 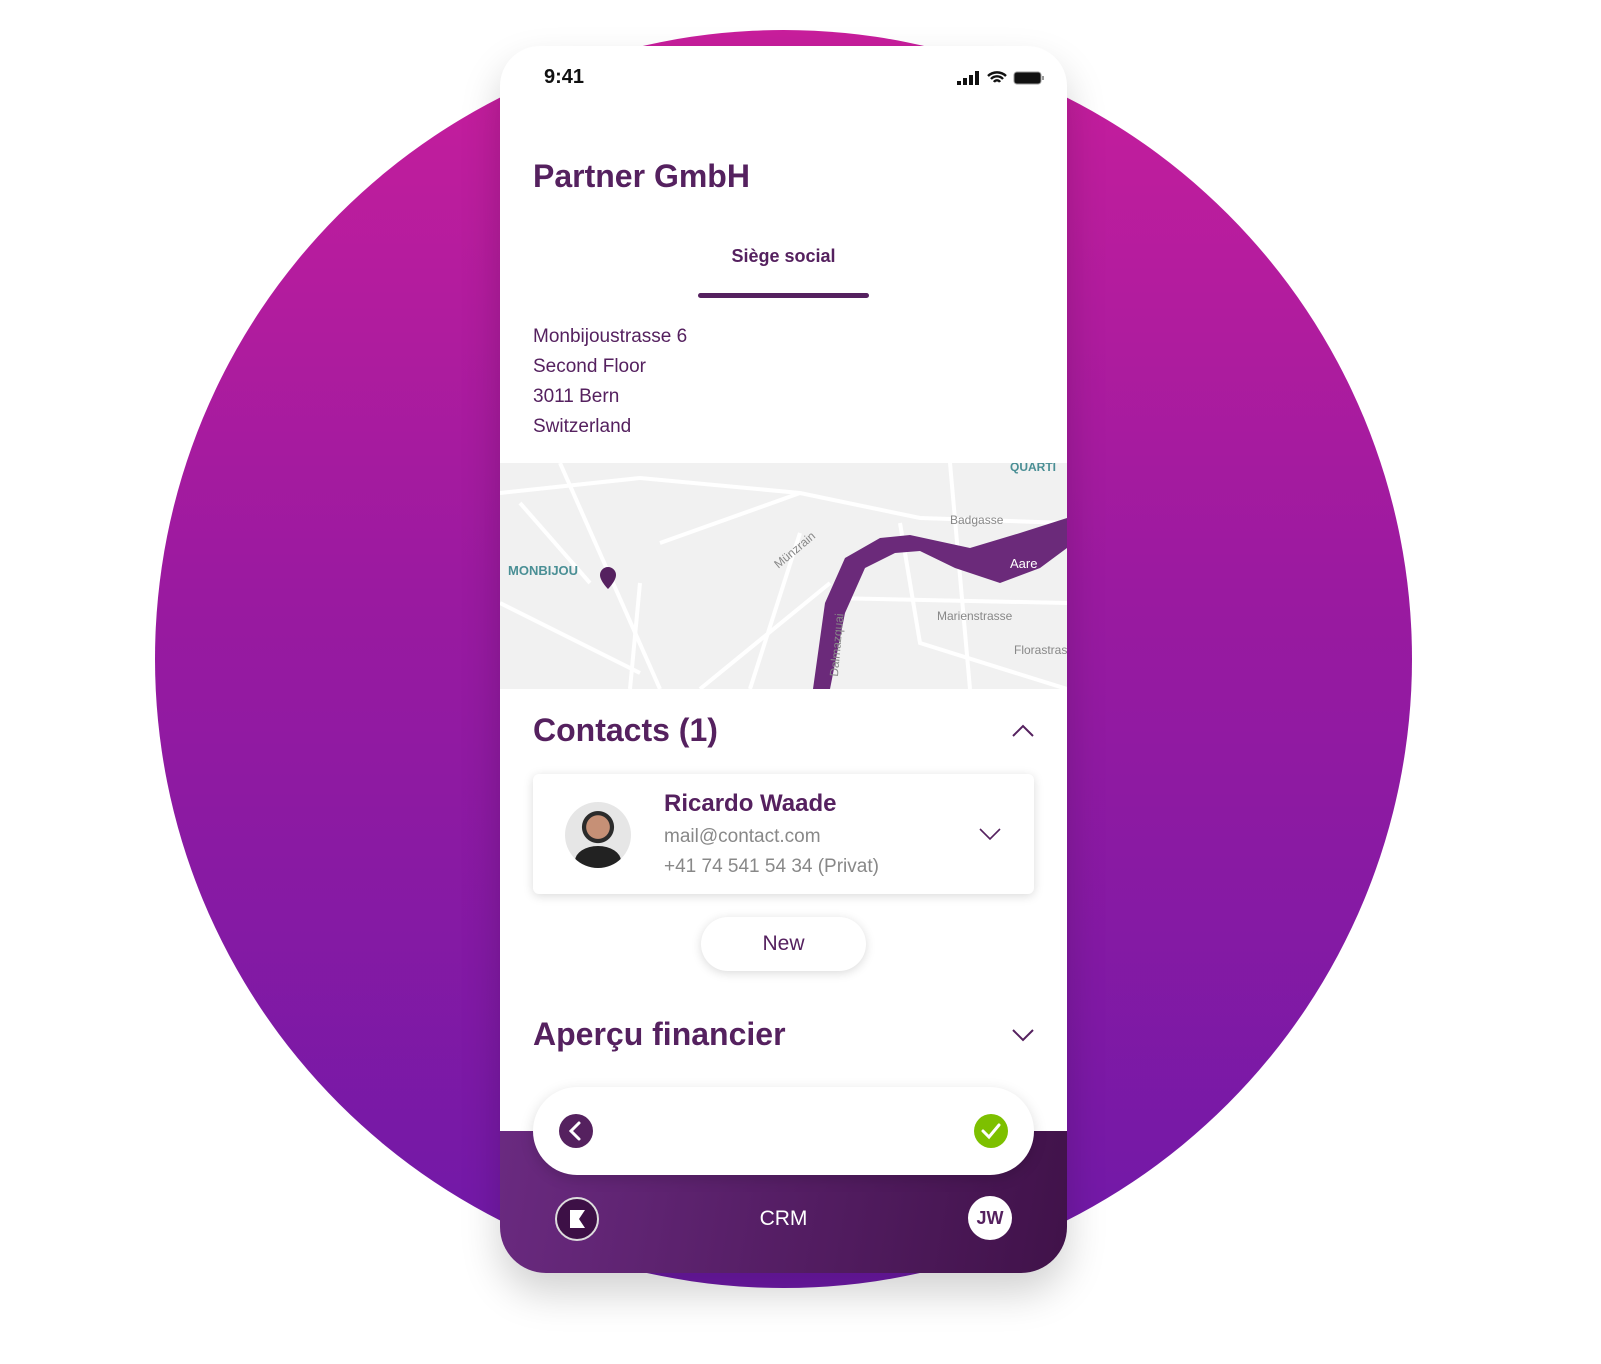 I want to click on map-streets, so click(x=783, y=576).